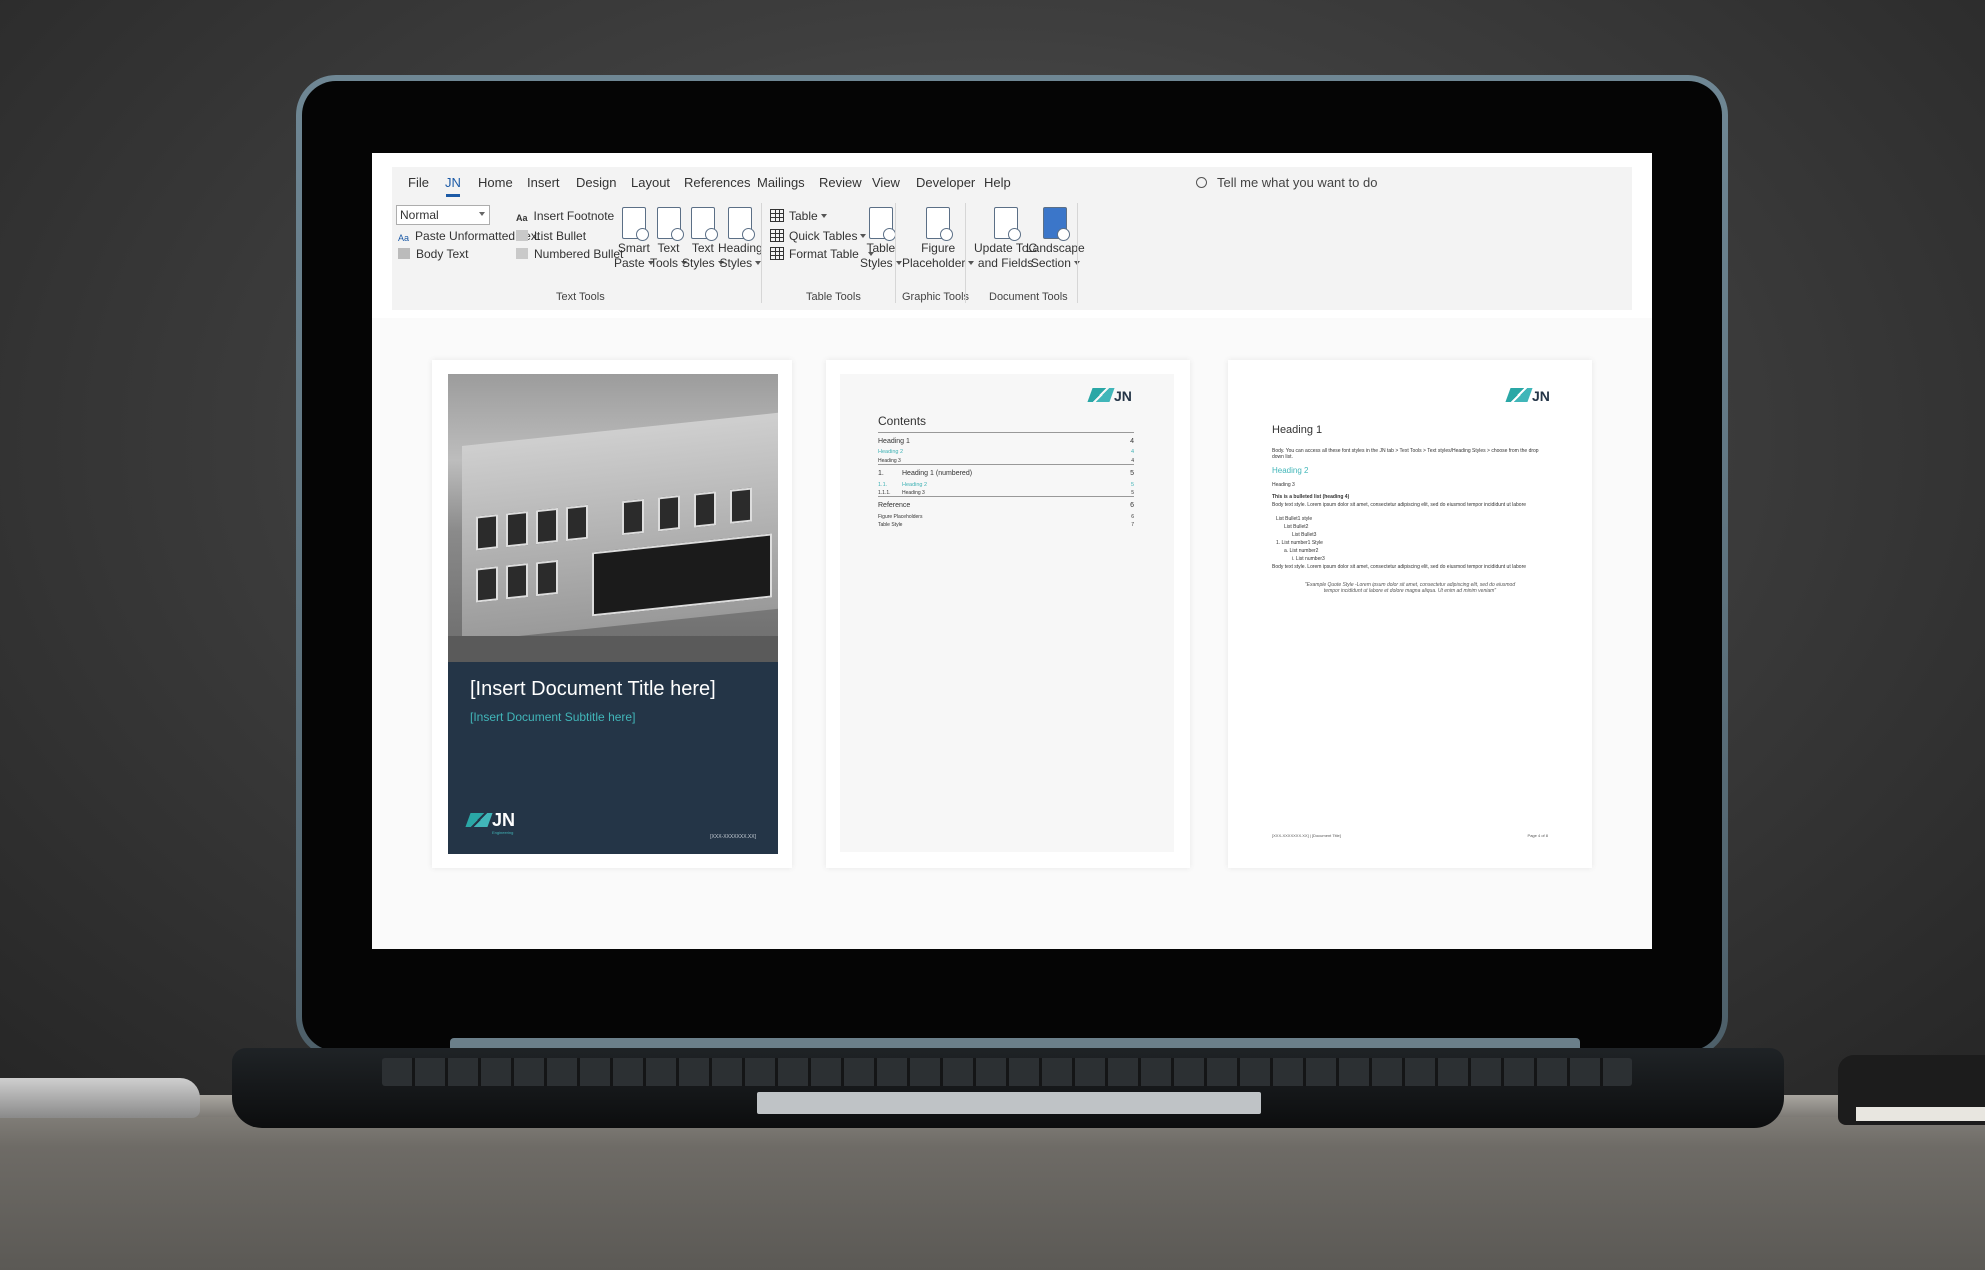 This screenshot has width=1985, height=1270. I want to click on tab-help: Help, so click(997, 182).